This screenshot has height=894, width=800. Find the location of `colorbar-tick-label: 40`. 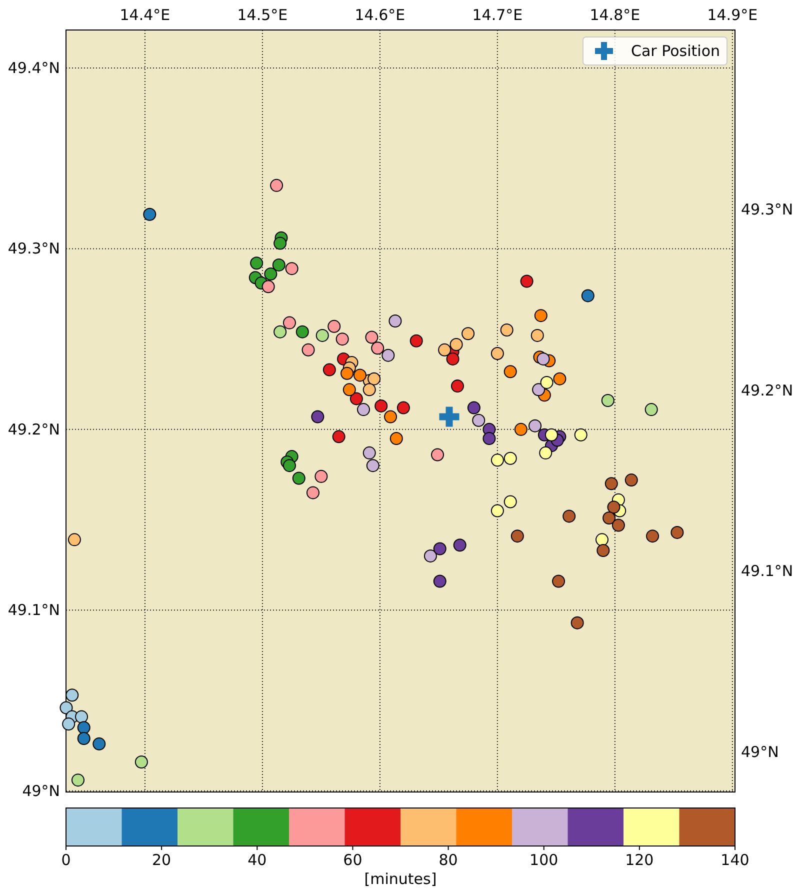

colorbar-tick-label: 40 is located at coordinates (257, 860).